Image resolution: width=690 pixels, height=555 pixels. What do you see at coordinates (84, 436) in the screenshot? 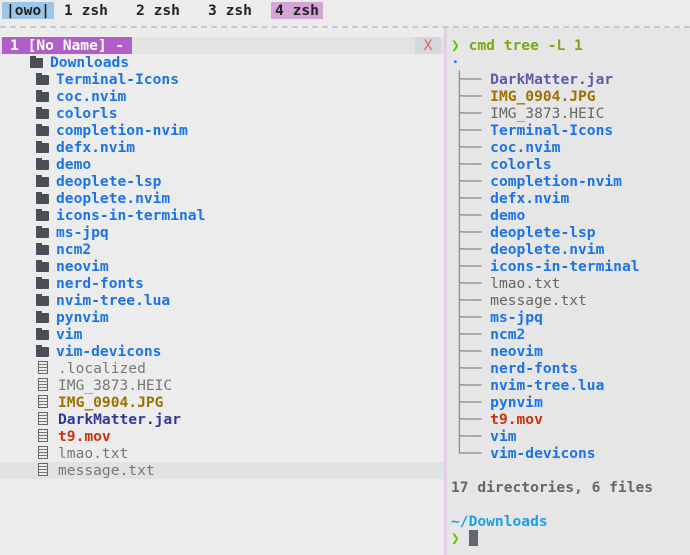
I see `tree-item-label: t9.mov` at bounding box center [84, 436].